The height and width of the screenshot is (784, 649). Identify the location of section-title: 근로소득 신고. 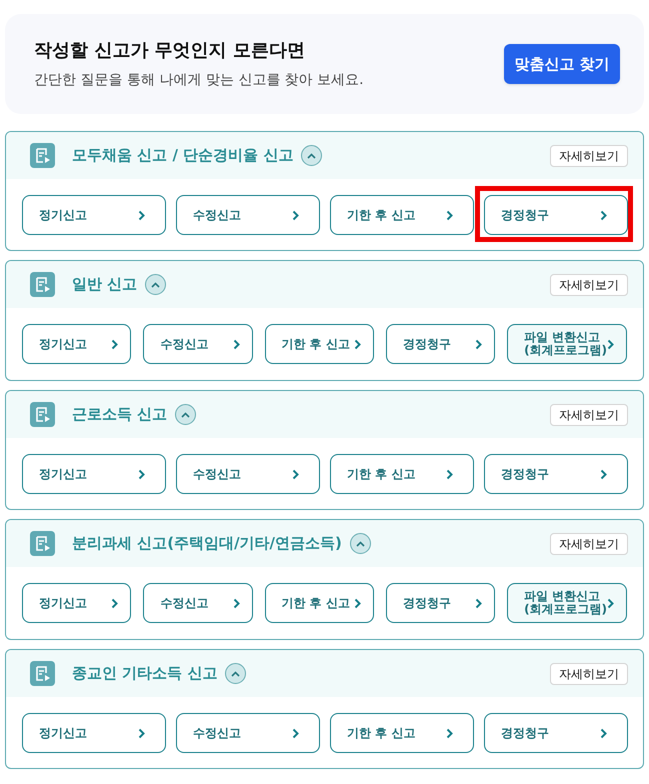
(120, 415).